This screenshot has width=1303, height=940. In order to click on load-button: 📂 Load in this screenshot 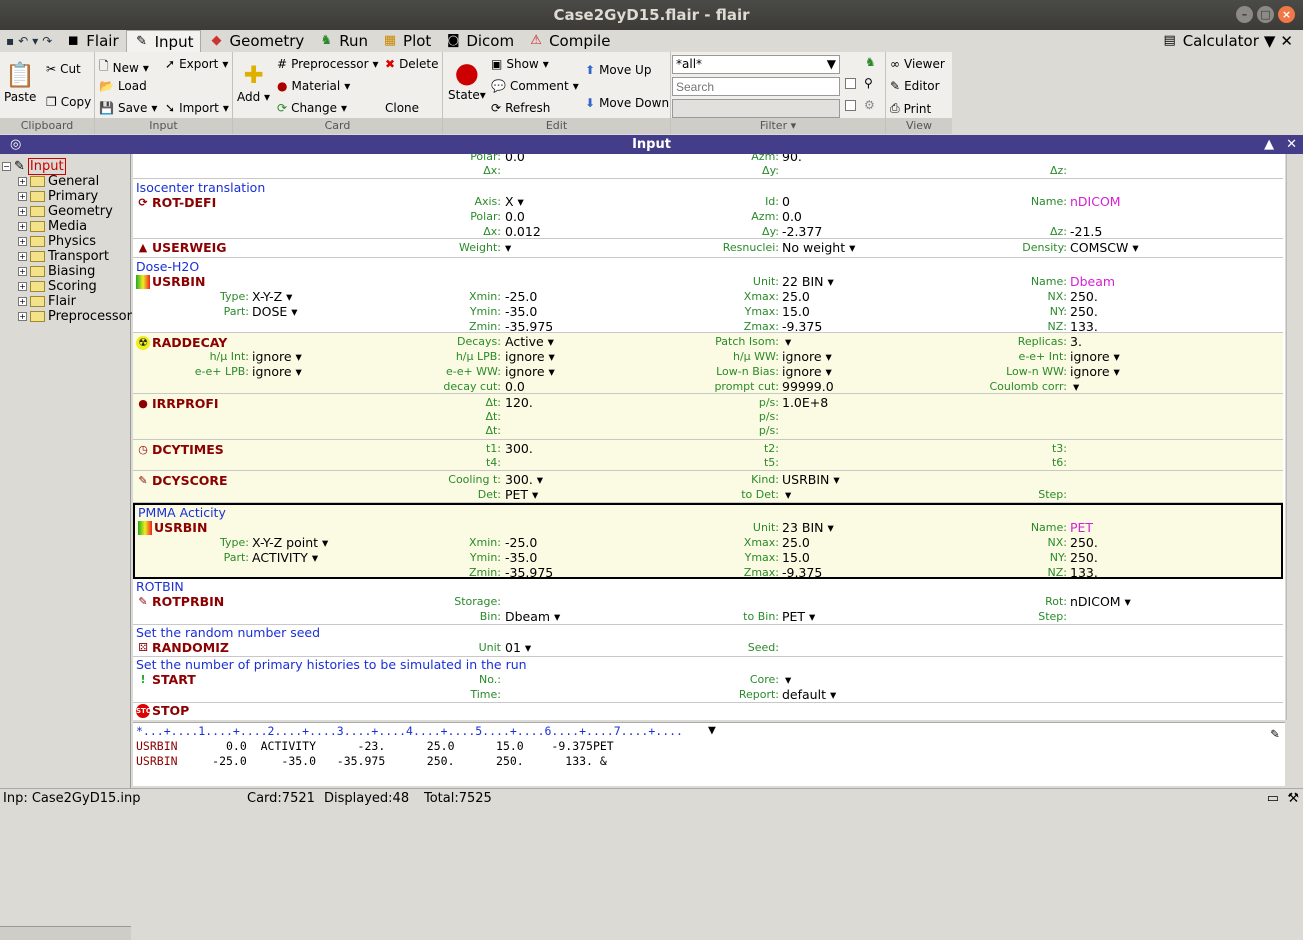, I will do `click(123, 86)`.